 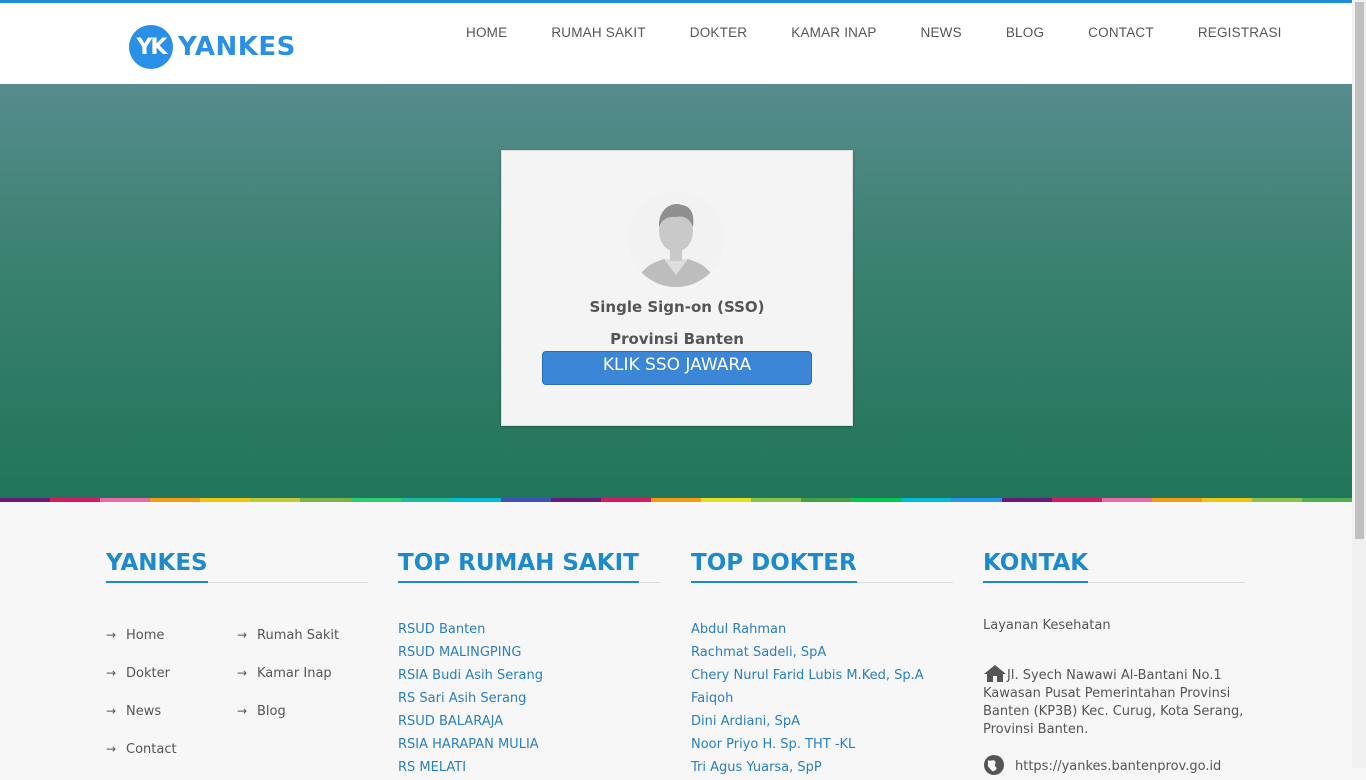 I want to click on doctor-link: Faiqoh, so click(x=807, y=698).